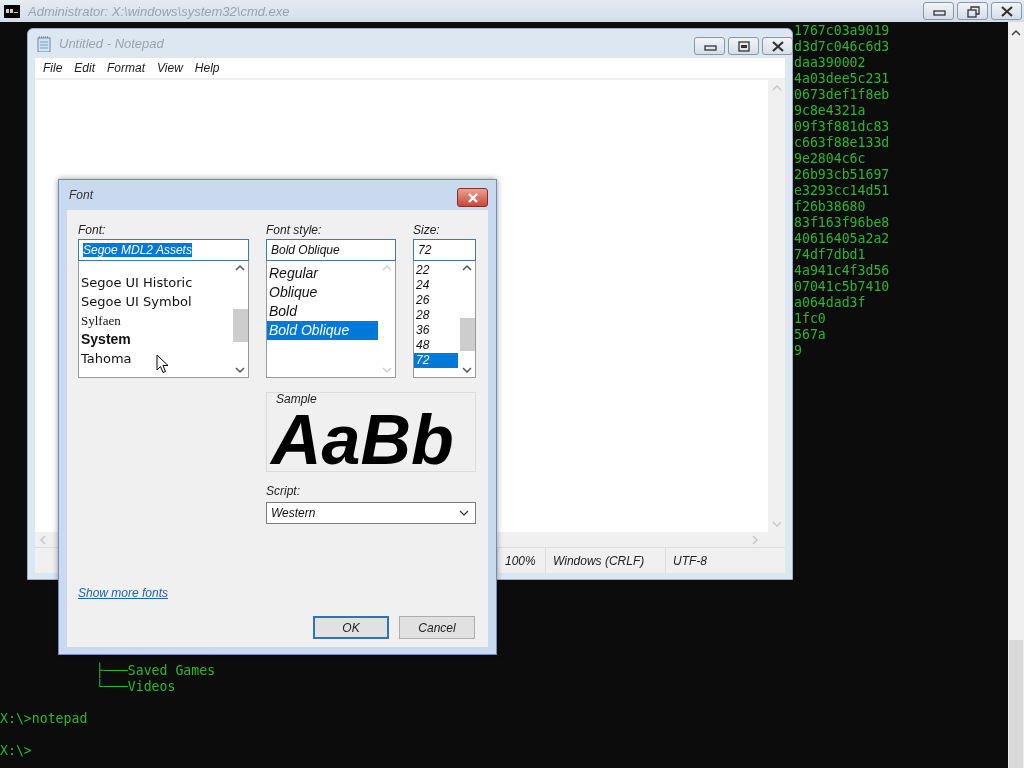 This screenshot has height=768, width=1024. What do you see at coordinates (362, 438) in the screenshot?
I see `sample-text: AaBb` at bounding box center [362, 438].